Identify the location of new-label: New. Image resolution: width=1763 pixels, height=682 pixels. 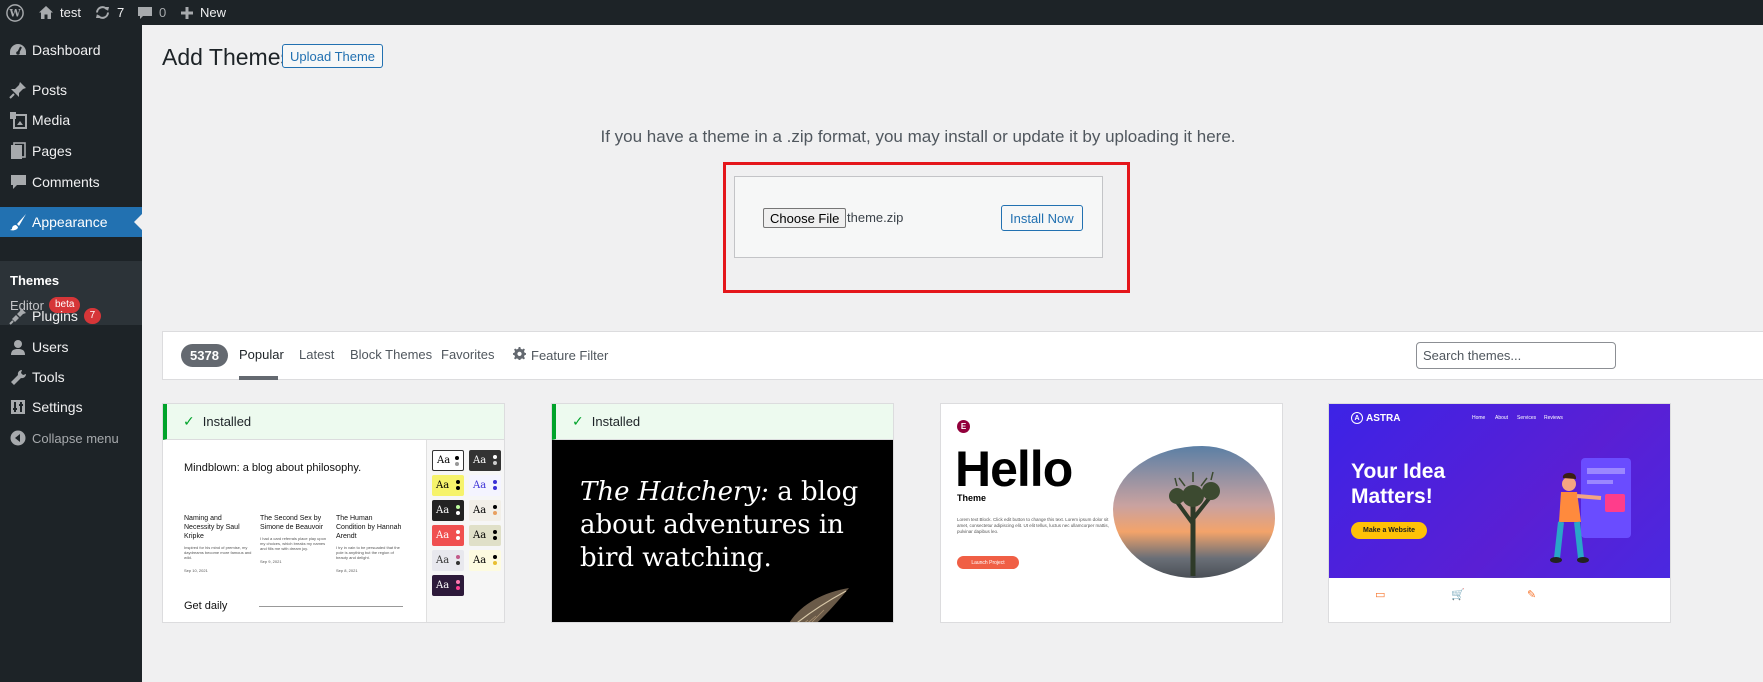
(213, 12).